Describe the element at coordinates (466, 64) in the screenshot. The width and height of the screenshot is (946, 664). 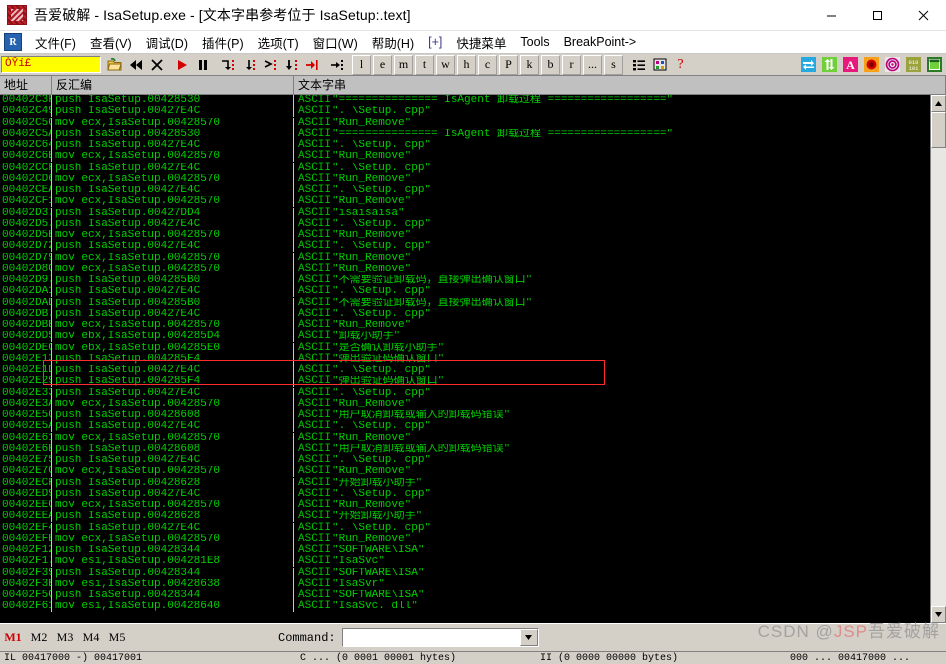
I see `handles-button: h` at that location.